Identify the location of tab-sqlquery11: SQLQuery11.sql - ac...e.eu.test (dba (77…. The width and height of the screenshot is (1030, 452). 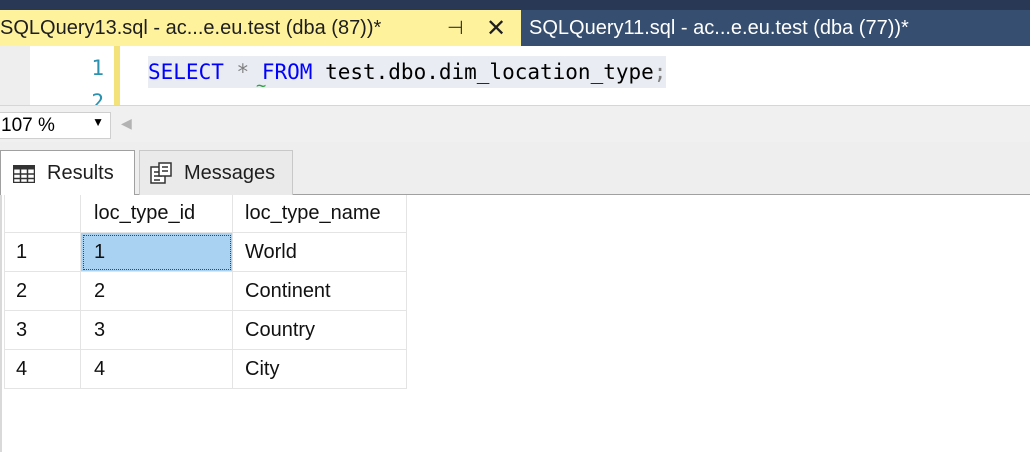
(775, 28).